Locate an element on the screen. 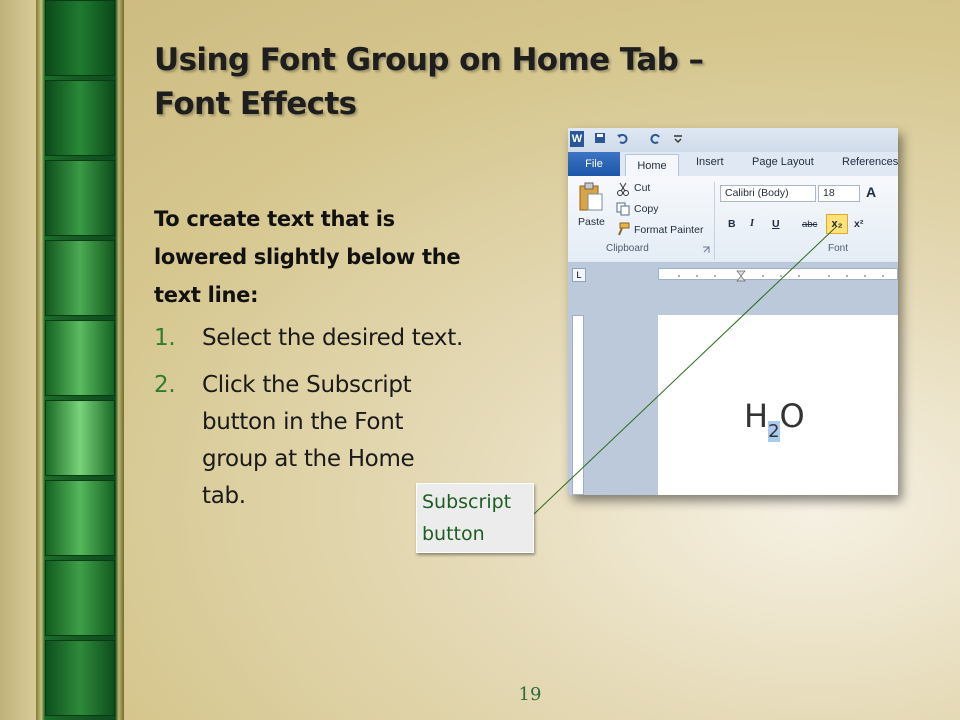  decorative-film-strip is located at coordinates (80, 360).